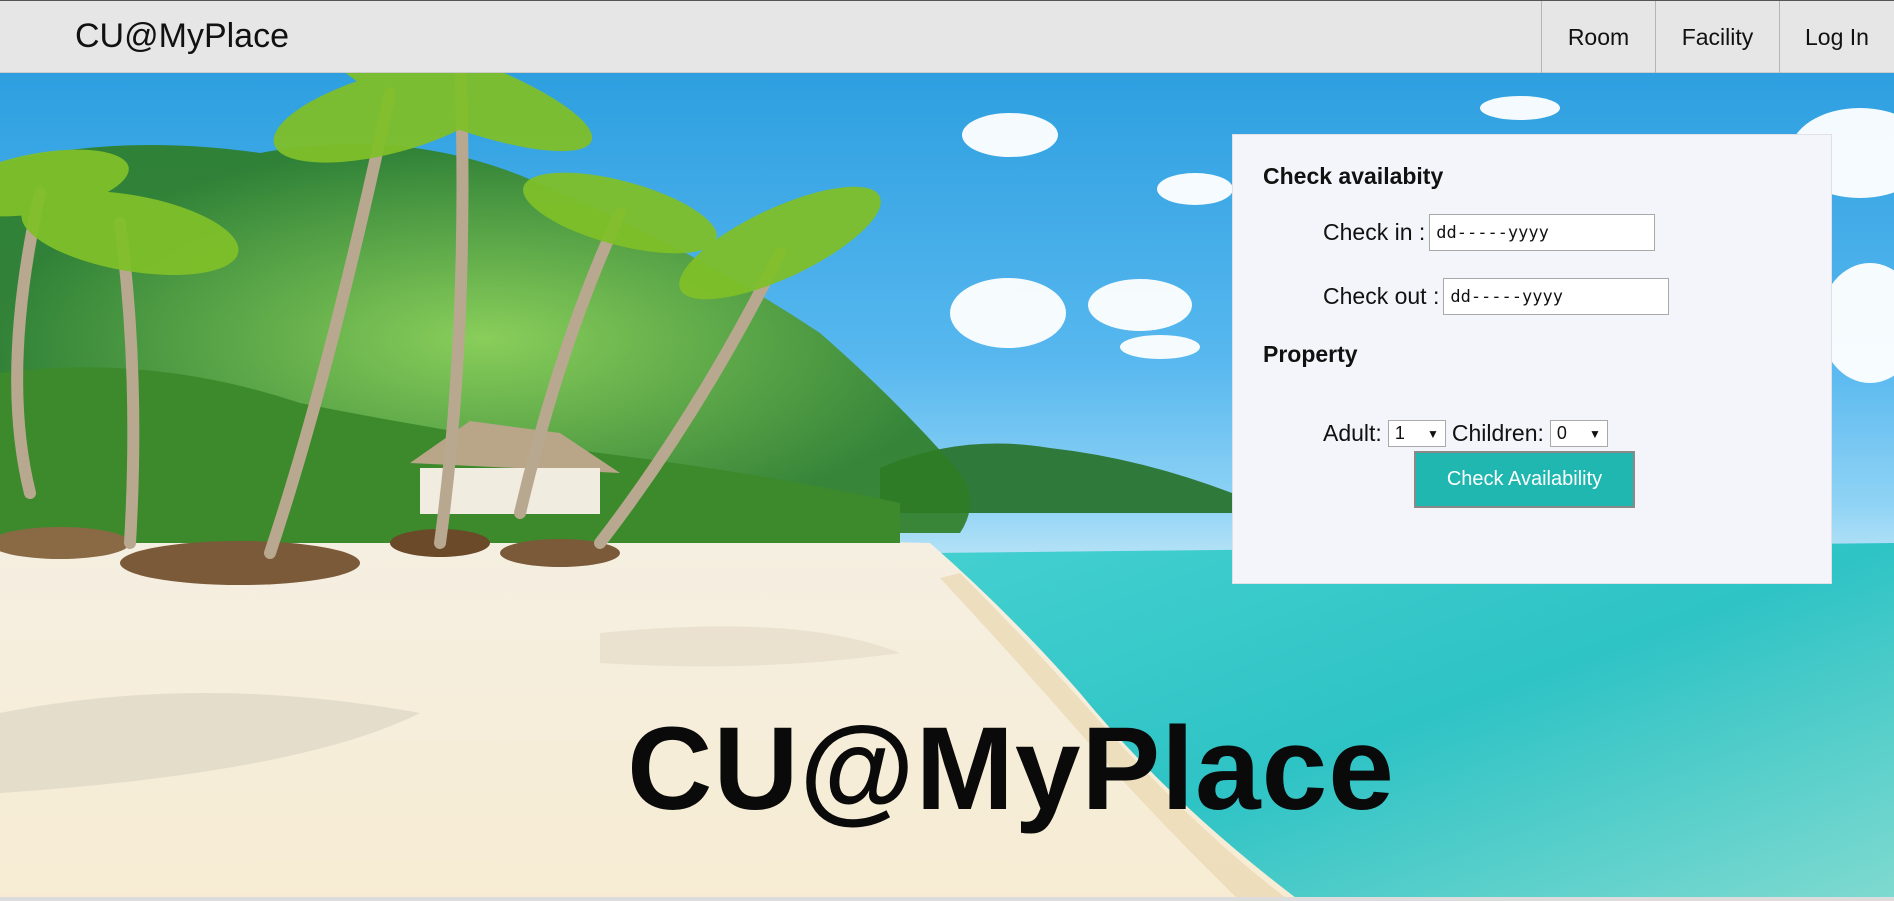 The height and width of the screenshot is (901, 1894). I want to click on children-label: Children:, so click(1497, 433).